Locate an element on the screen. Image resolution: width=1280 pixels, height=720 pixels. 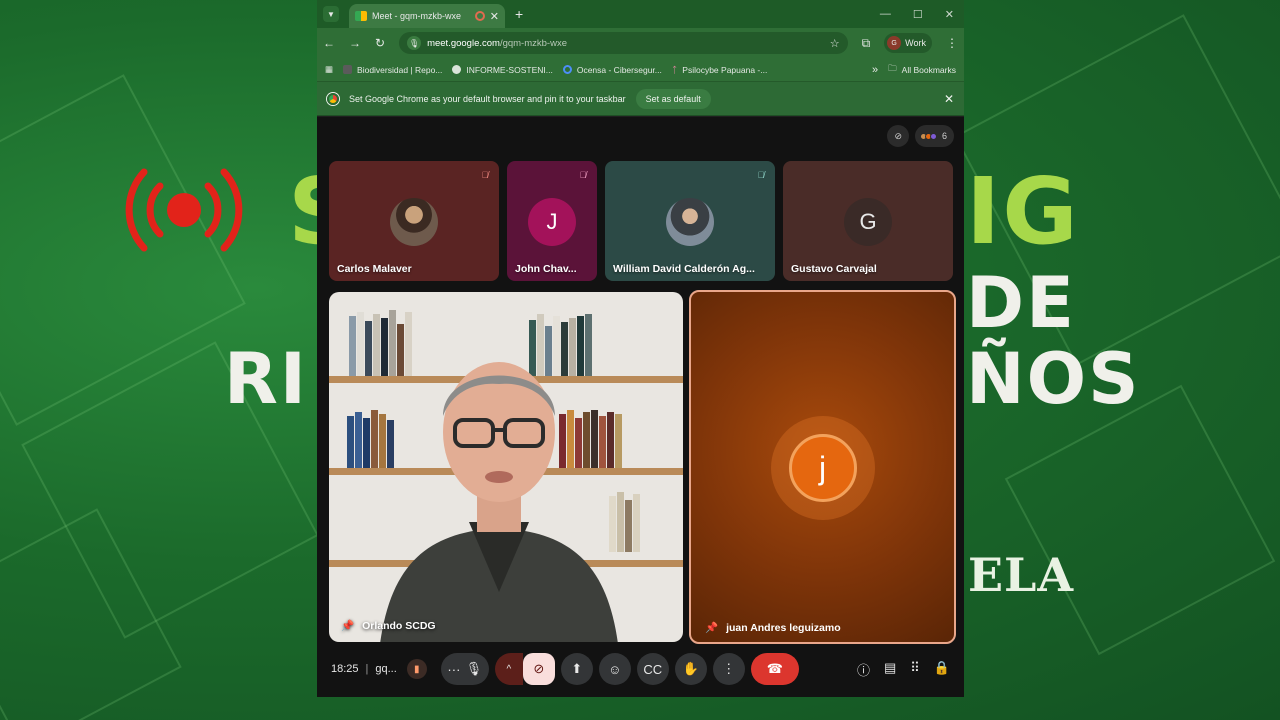
hand-icon: ✋ is located at coordinates (690, 668).